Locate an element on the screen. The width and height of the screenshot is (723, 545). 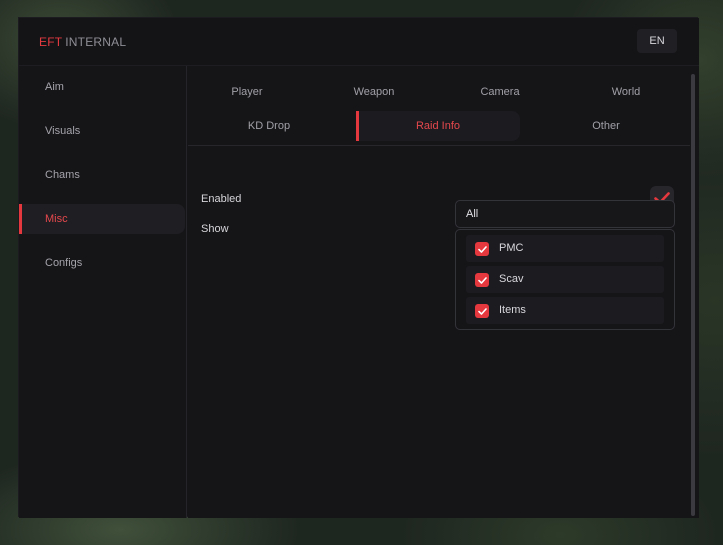
sidebar-item-misc: Misc is located at coordinates (102, 219).